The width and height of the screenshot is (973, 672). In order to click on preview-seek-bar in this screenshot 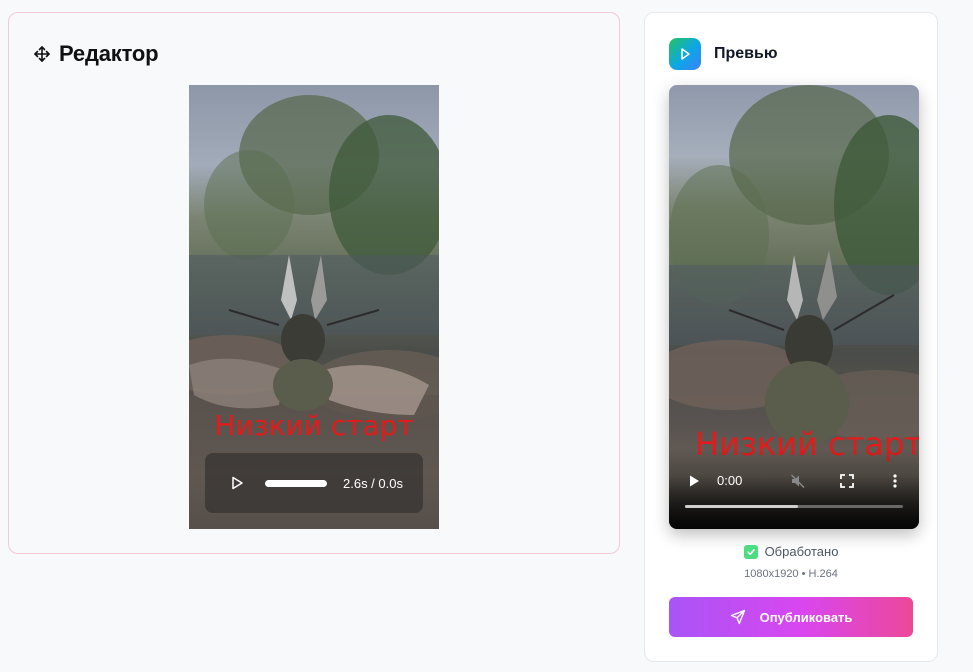, I will do `click(794, 506)`.